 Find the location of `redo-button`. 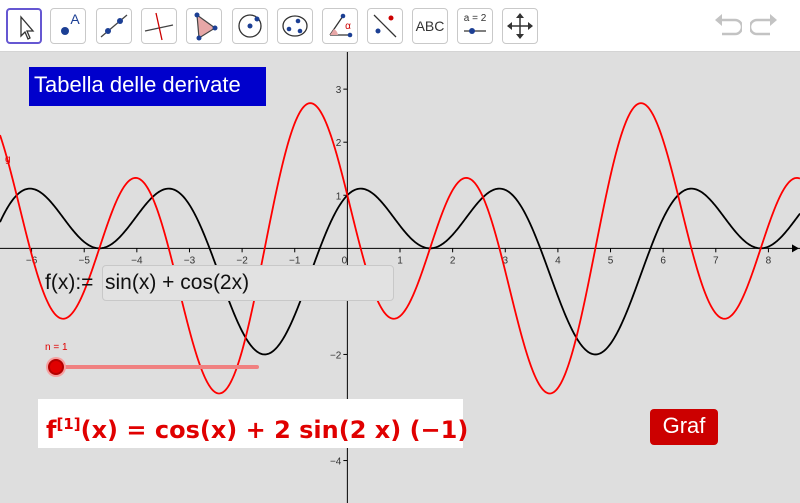

redo-button is located at coordinates (764, 26).